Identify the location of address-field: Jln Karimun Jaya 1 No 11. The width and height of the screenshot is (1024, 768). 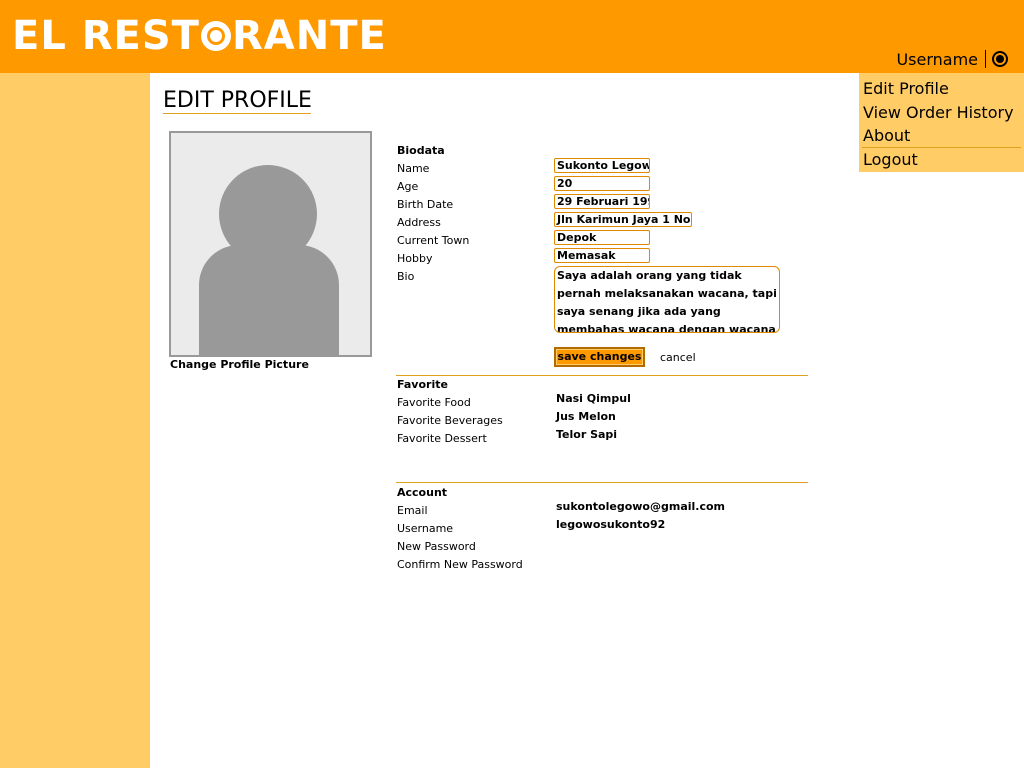
(623, 219).